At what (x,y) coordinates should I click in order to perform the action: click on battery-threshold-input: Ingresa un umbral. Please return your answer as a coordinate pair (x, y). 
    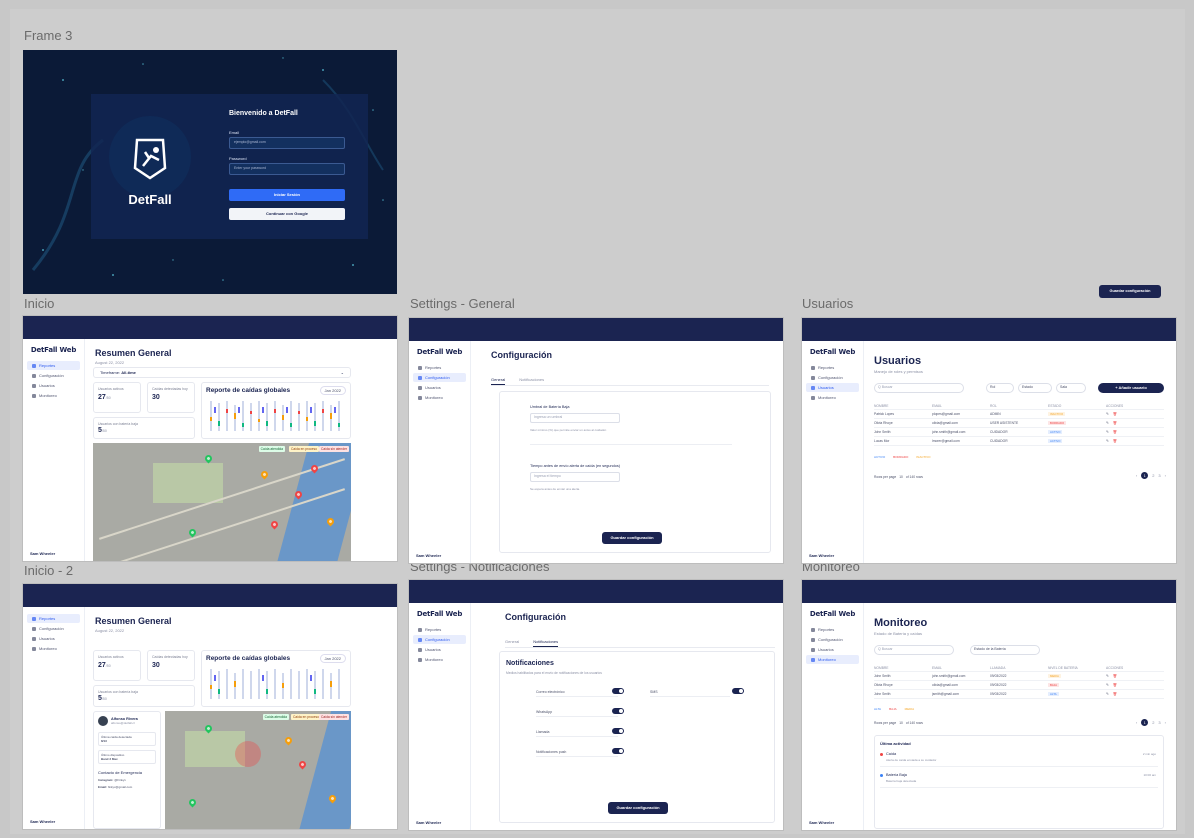
    Looking at the image, I should click on (575, 418).